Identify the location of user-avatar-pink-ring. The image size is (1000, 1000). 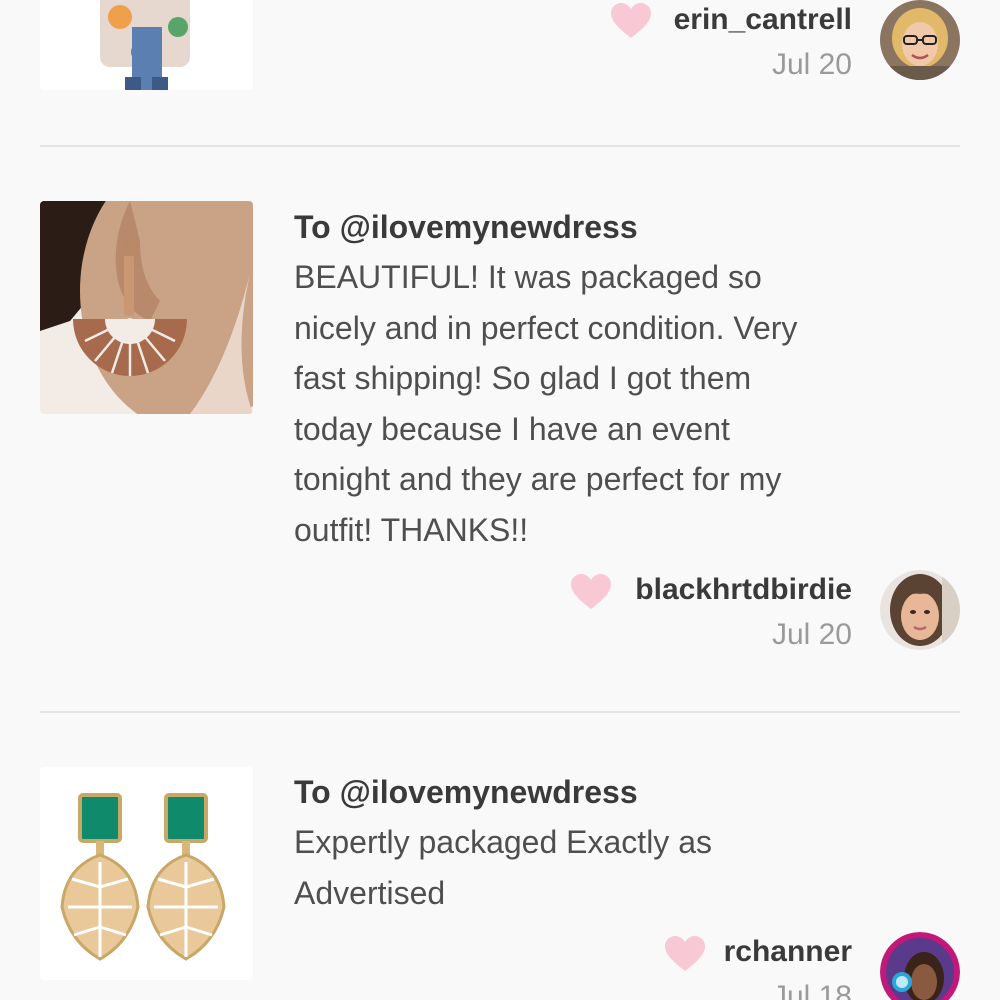
(920, 966).